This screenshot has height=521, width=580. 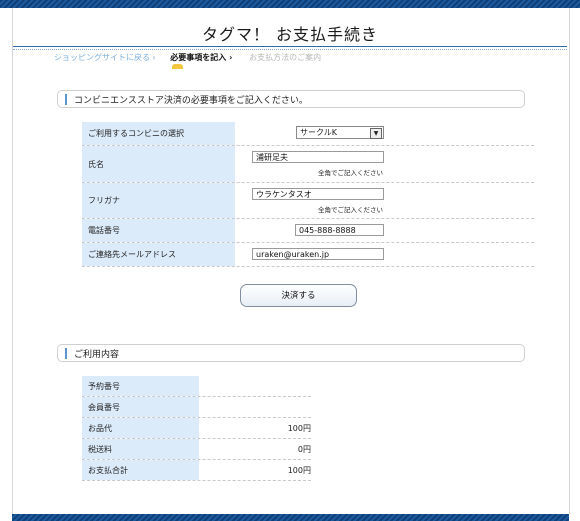 I want to click on tax-shipping-label: 税送料, so click(x=140, y=449).